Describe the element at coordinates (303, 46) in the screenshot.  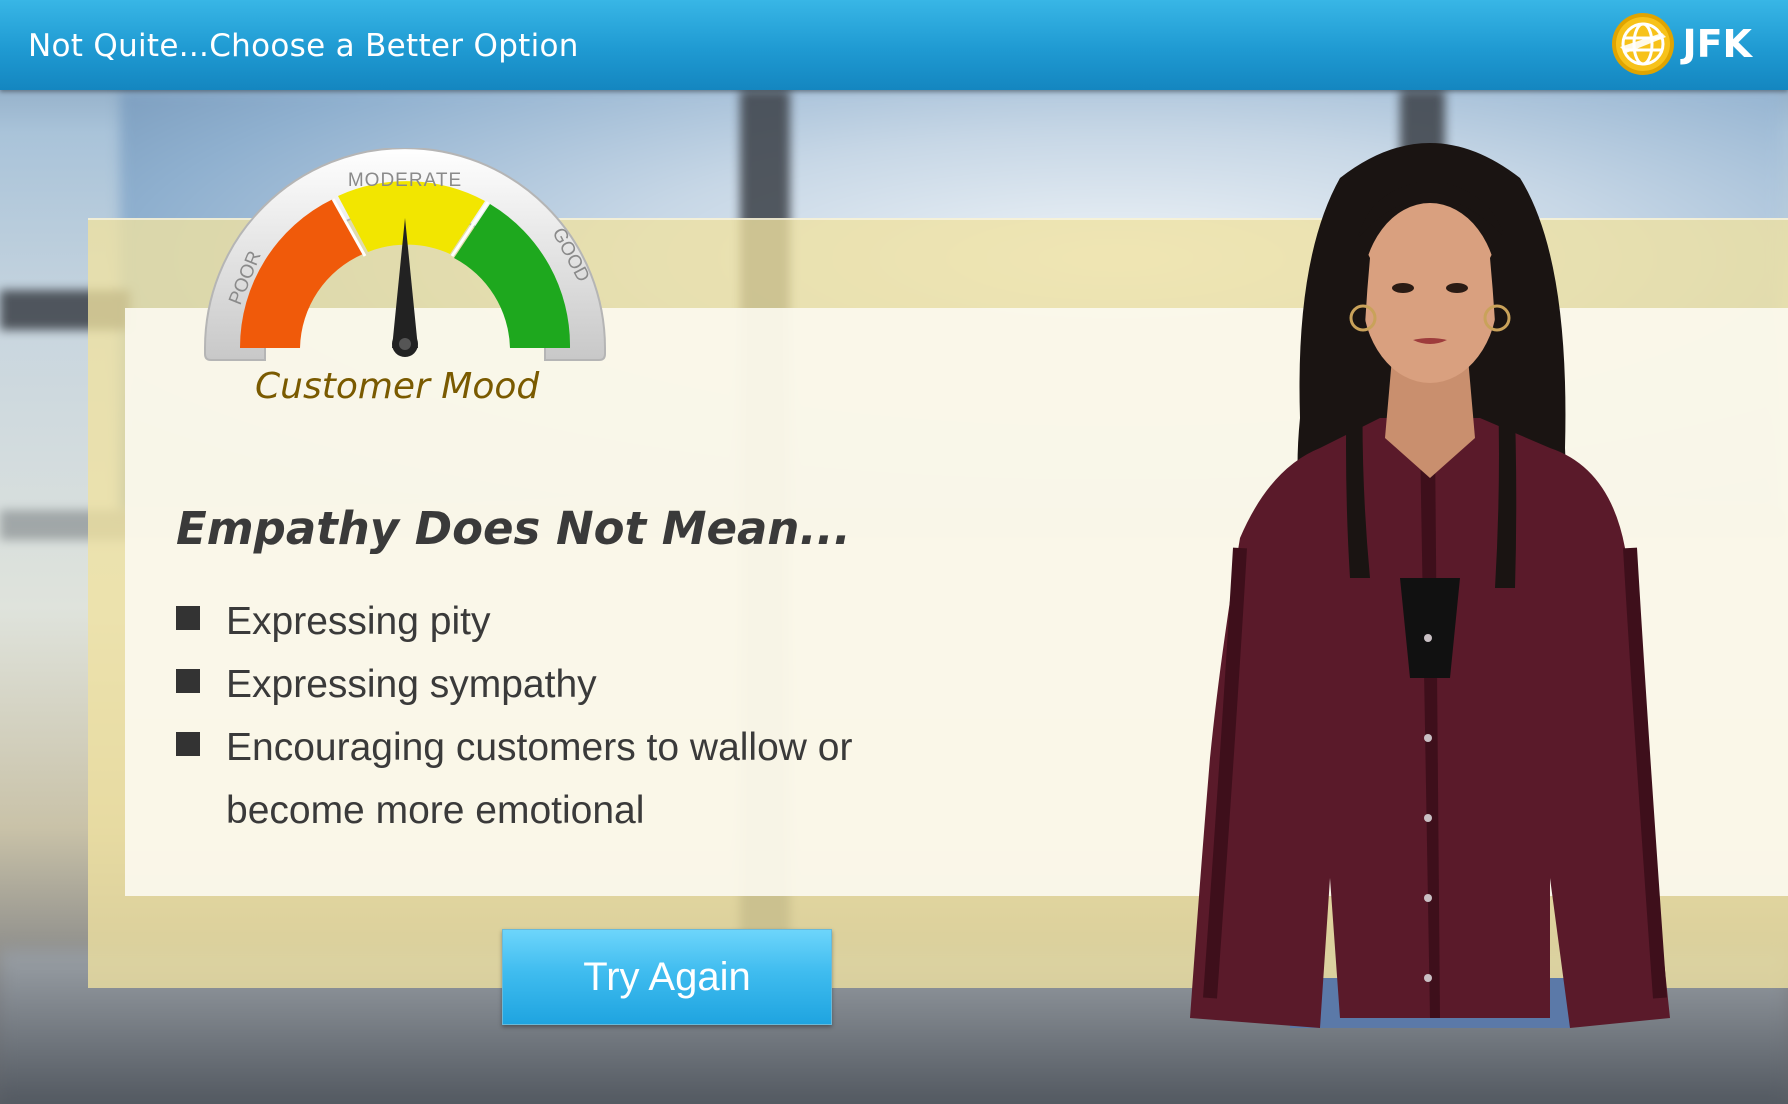
I see `page-title: Not Quite...Choose a Better Option` at that location.